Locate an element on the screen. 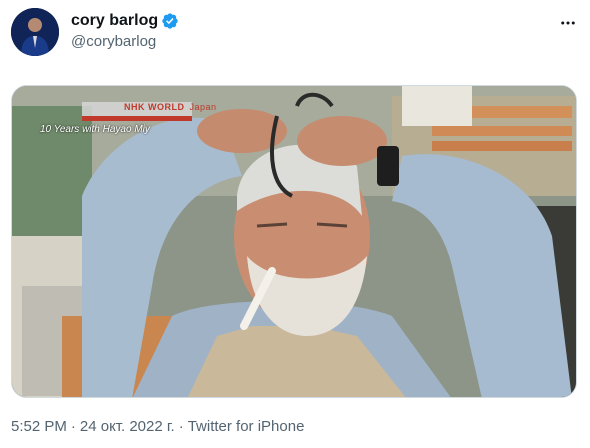  author-handle: @corybarlog is located at coordinates (113, 41).